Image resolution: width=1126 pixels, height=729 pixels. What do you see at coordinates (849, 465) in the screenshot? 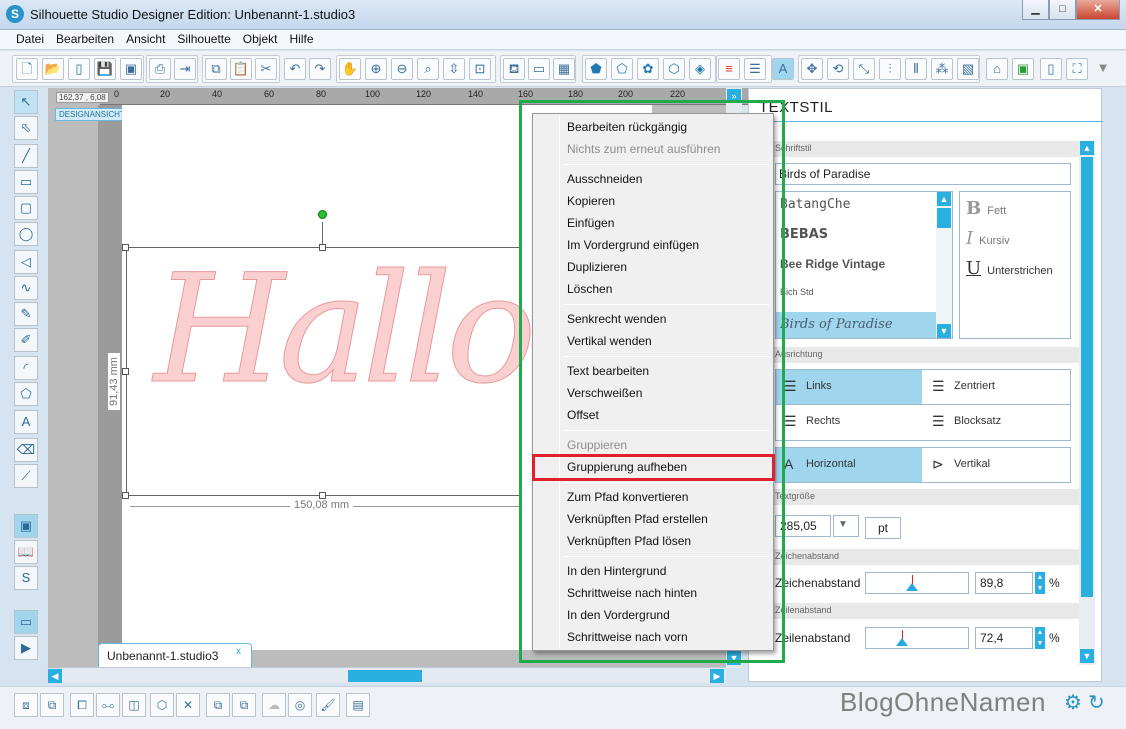
I see `horizontal-text-button: A Horizontal` at bounding box center [849, 465].